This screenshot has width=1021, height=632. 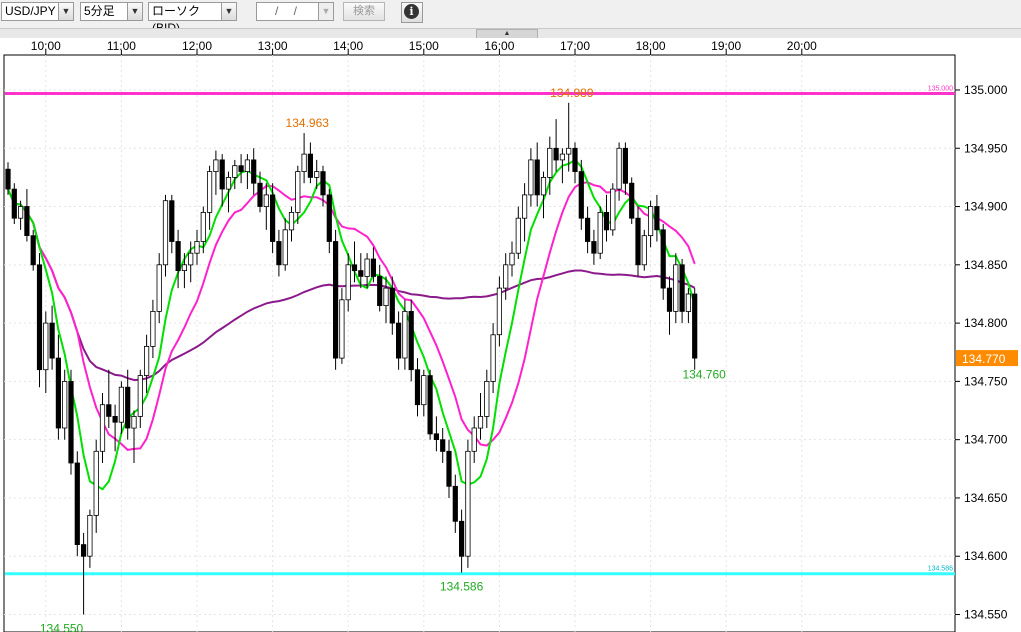 What do you see at coordinates (940, 569) in the screenshot?
I see `lower-line-label: 134.586` at bounding box center [940, 569].